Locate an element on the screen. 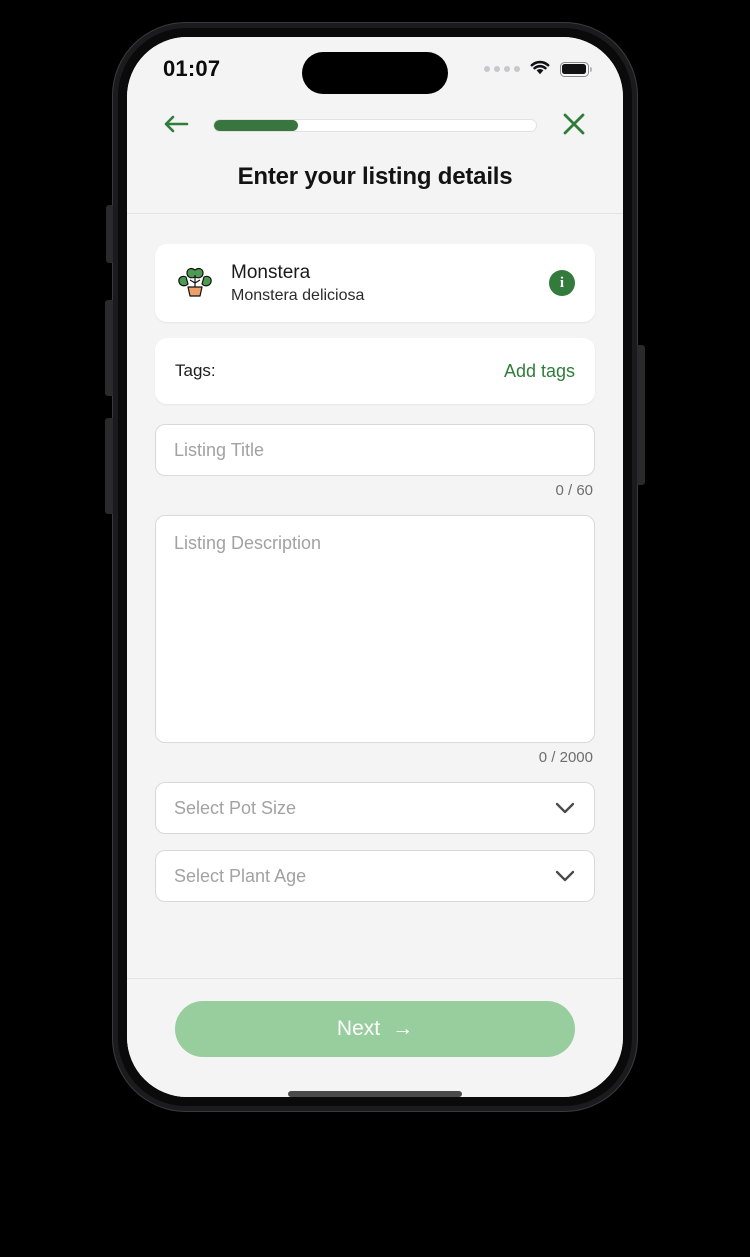 Image resolution: width=750 pixels, height=1257 pixels. tags-card: Tags: Add tags is located at coordinates (375, 371).